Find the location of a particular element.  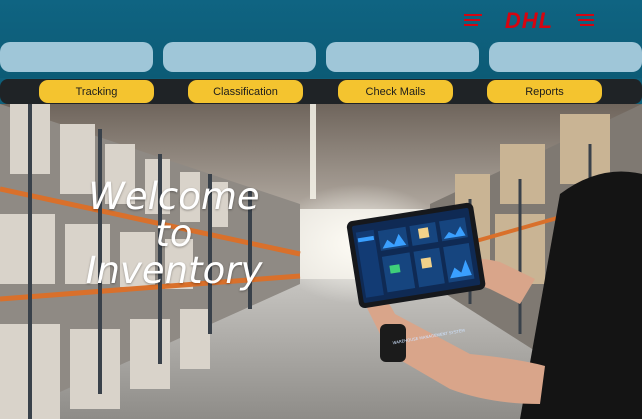

logo-text: DHL is located at coordinates (529, 20).